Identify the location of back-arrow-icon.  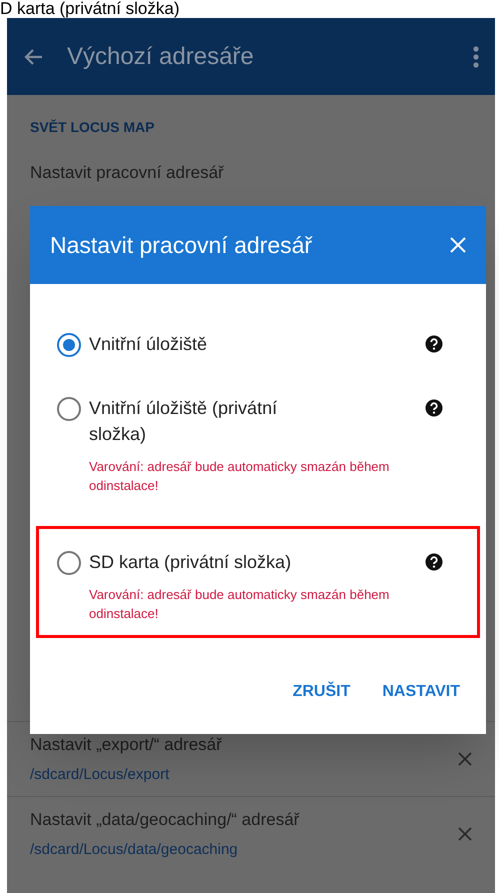
(33, 57).